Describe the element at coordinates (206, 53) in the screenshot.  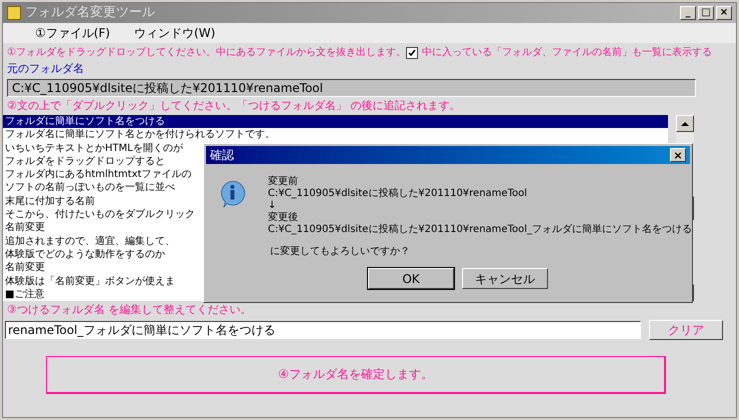
I see `instruction-text: ①フォルダをドラッグドロップしてください。中にあるファイルから文を抜き出します。` at that location.